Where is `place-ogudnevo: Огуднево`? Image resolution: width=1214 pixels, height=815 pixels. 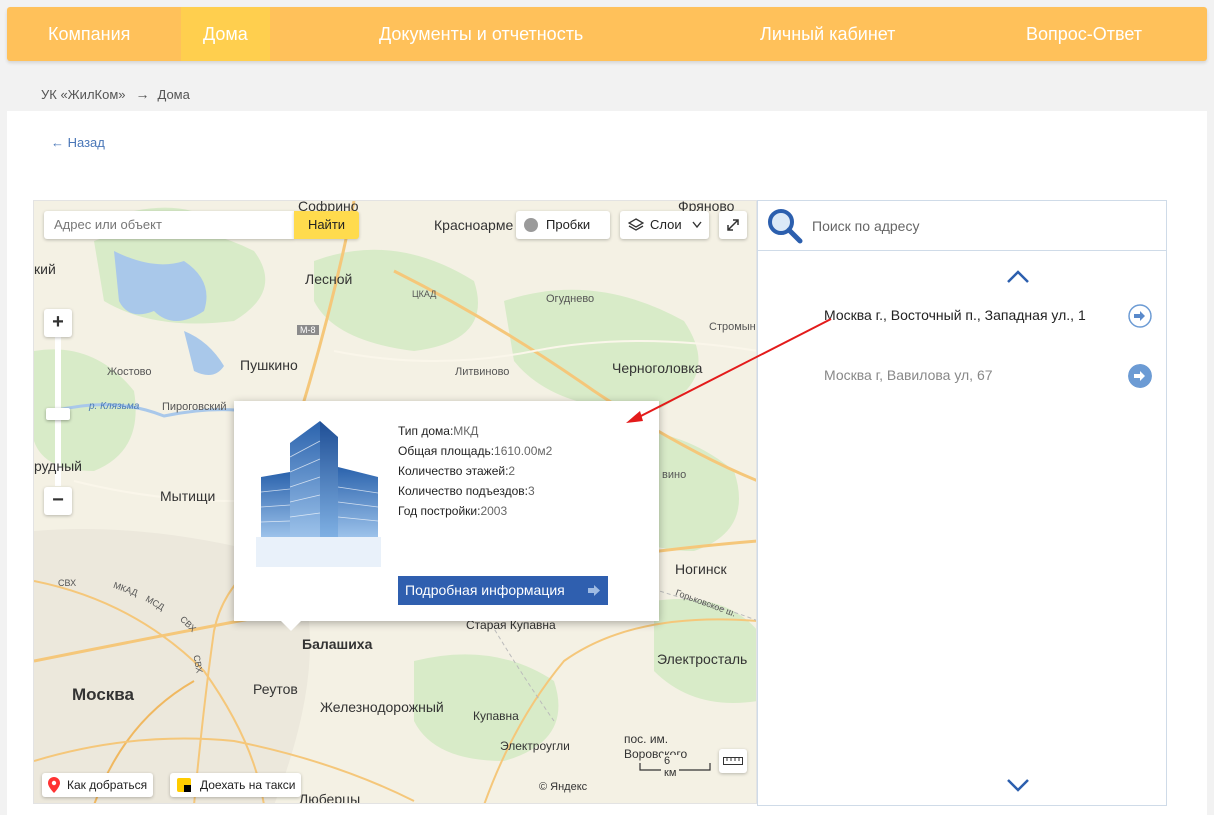 place-ogudnevo: Огуднево is located at coordinates (570, 299).